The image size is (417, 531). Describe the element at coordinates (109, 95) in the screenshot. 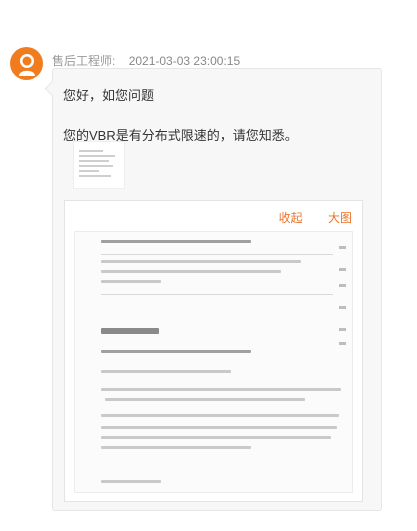

I see `message-greeting: 您好，如您问题` at that location.